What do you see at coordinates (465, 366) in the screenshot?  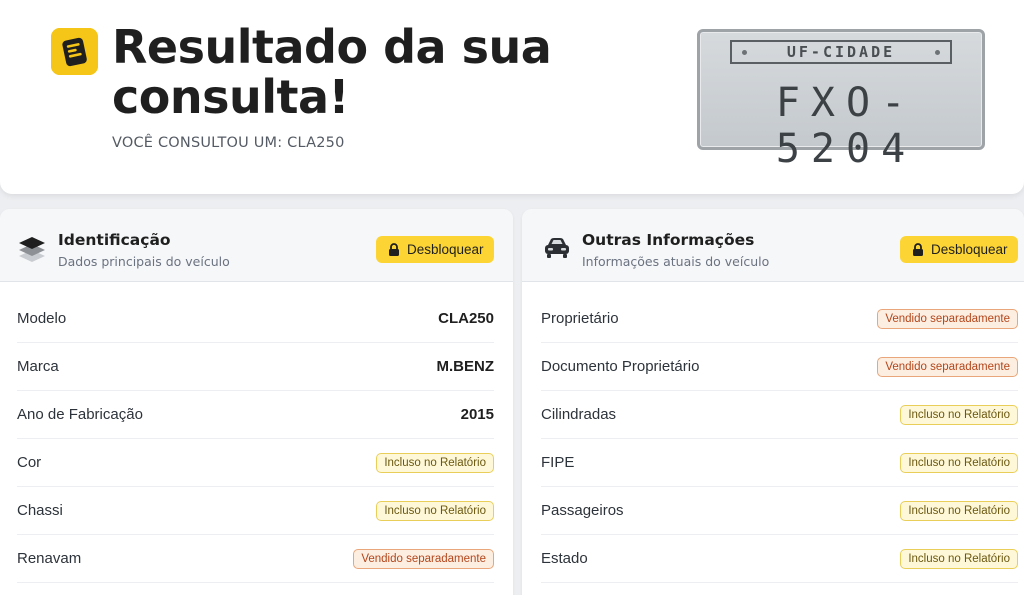 I see `field-value: M.BENZ` at bounding box center [465, 366].